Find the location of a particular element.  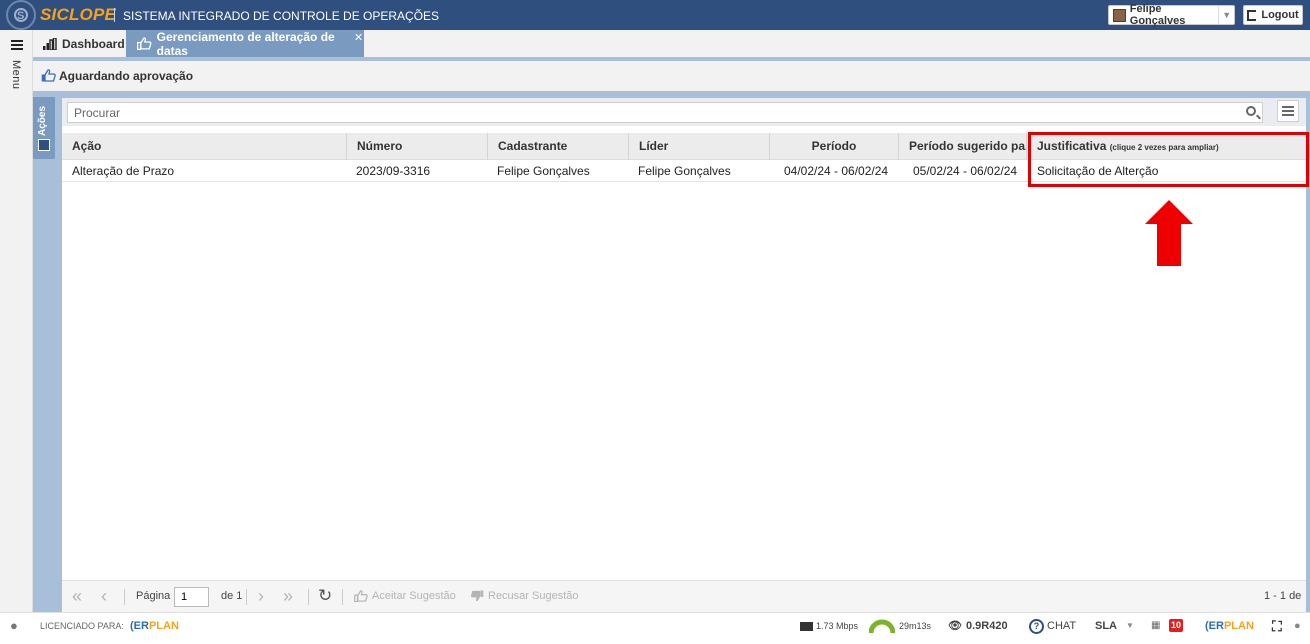

version-info: 👁 0.9R420 is located at coordinates (978, 626).